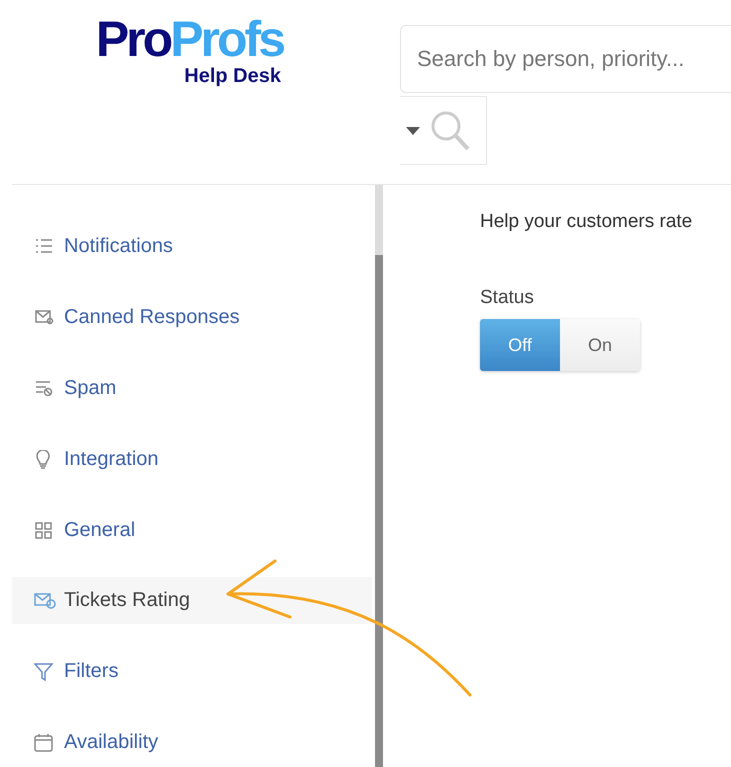 The image size is (731, 767). What do you see at coordinates (192, 317) in the screenshot?
I see `sidebar-item: Canned Responses` at bounding box center [192, 317].